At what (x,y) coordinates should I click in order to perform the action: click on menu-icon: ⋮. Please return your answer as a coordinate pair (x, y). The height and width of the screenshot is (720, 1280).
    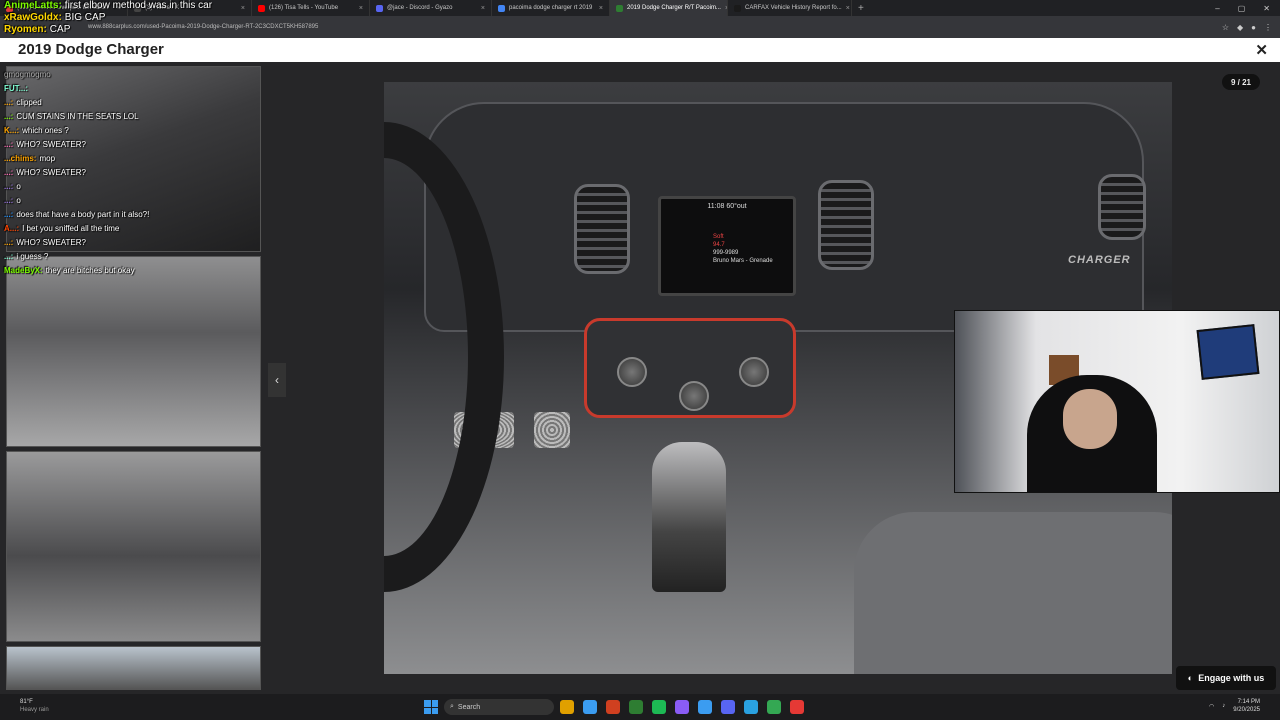
    Looking at the image, I should click on (1268, 27).